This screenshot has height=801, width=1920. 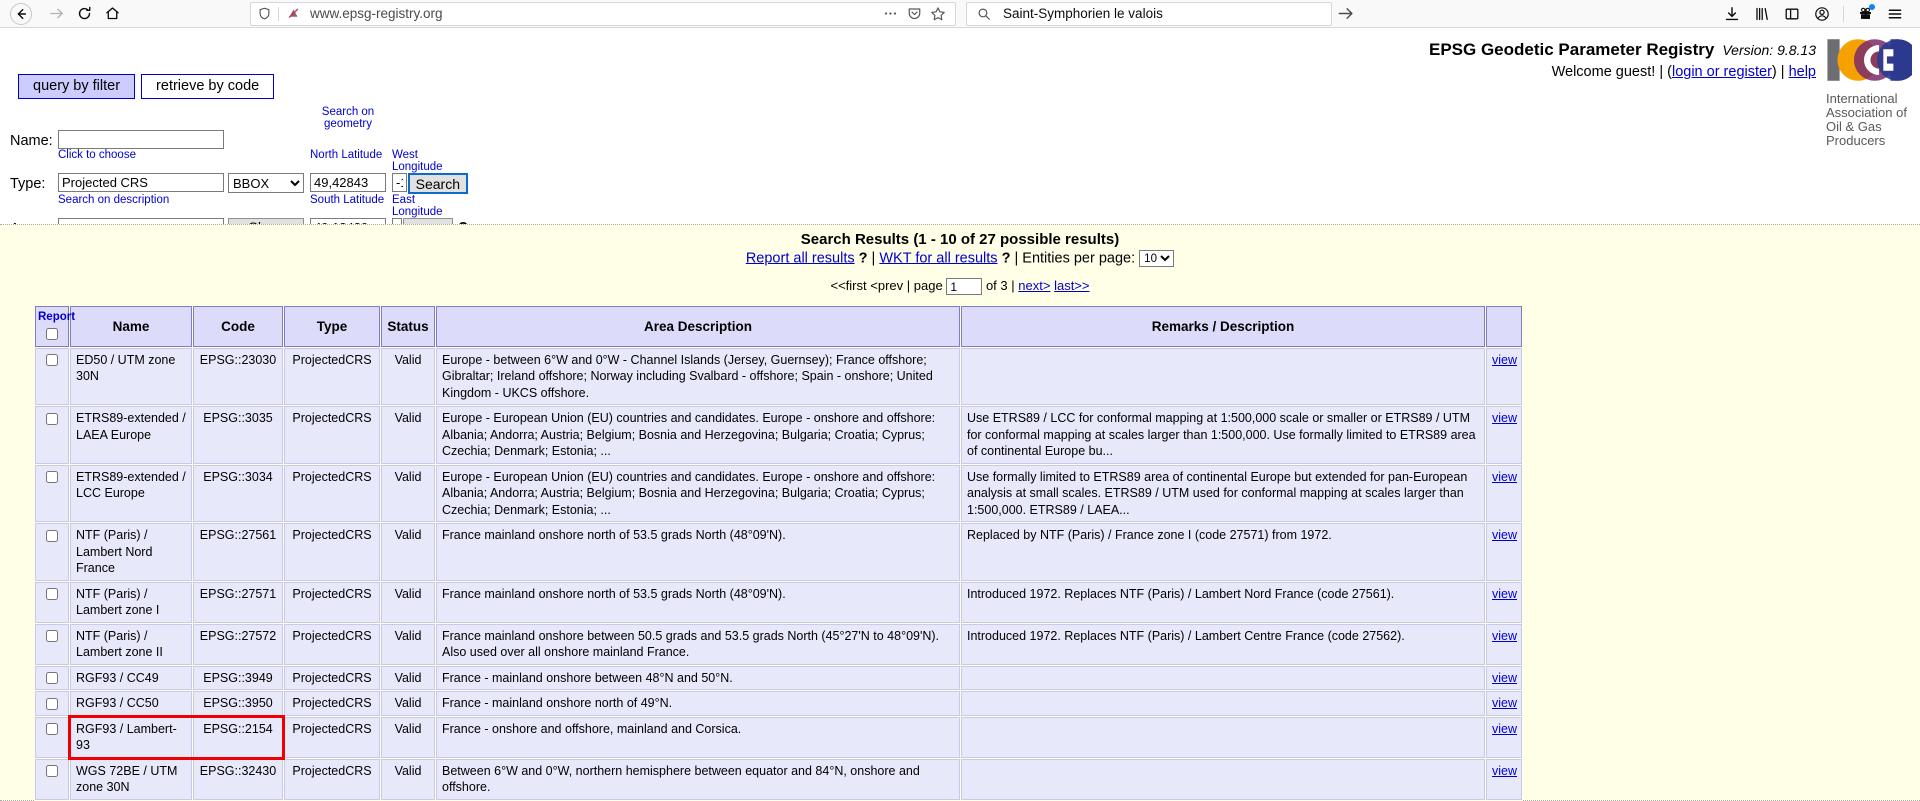 What do you see at coordinates (348, 118) in the screenshot?
I see `search-on-geometry-label: Search on geometry` at bounding box center [348, 118].